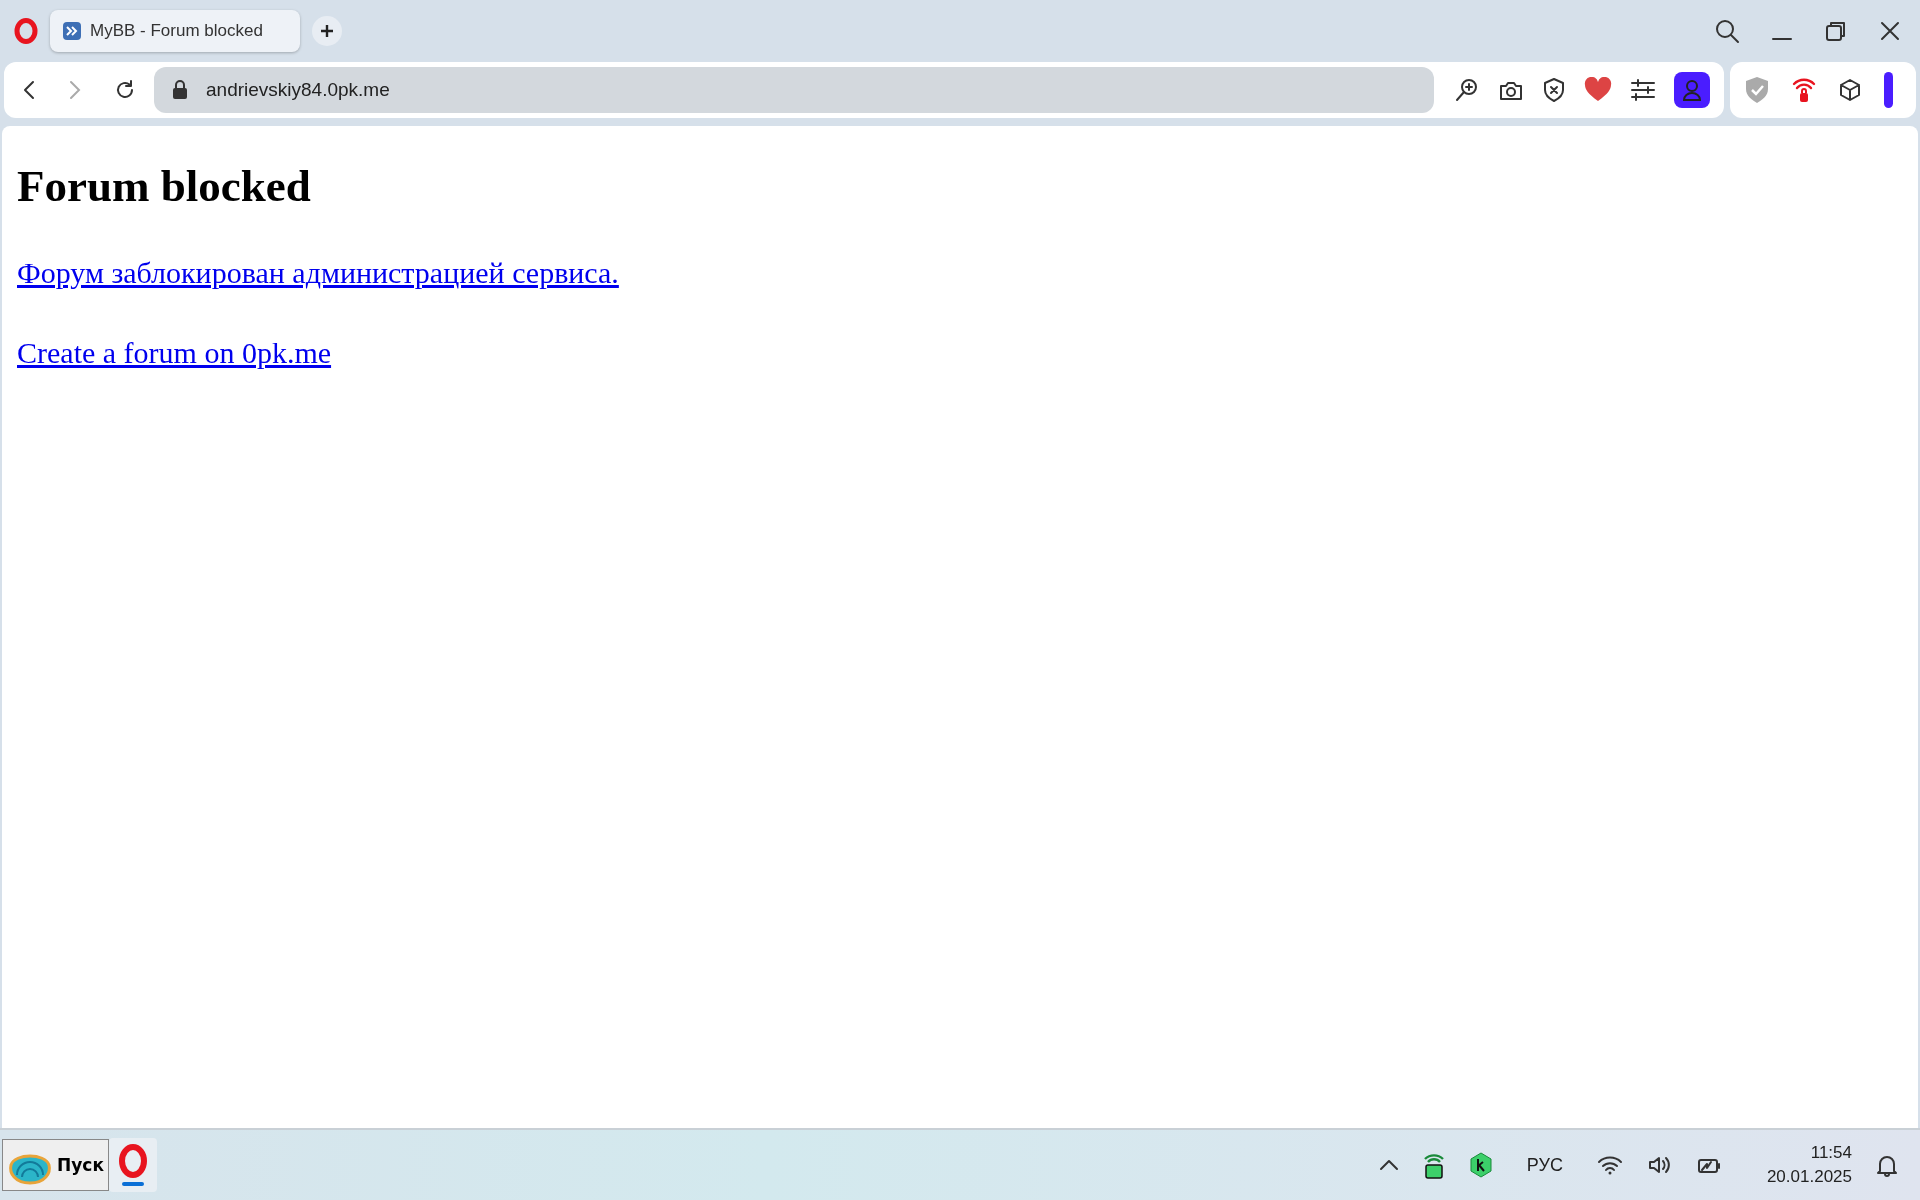 The height and width of the screenshot is (1200, 1920). Describe the element at coordinates (164, 186) in the screenshot. I see `page-heading: Forum blocked` at that location.